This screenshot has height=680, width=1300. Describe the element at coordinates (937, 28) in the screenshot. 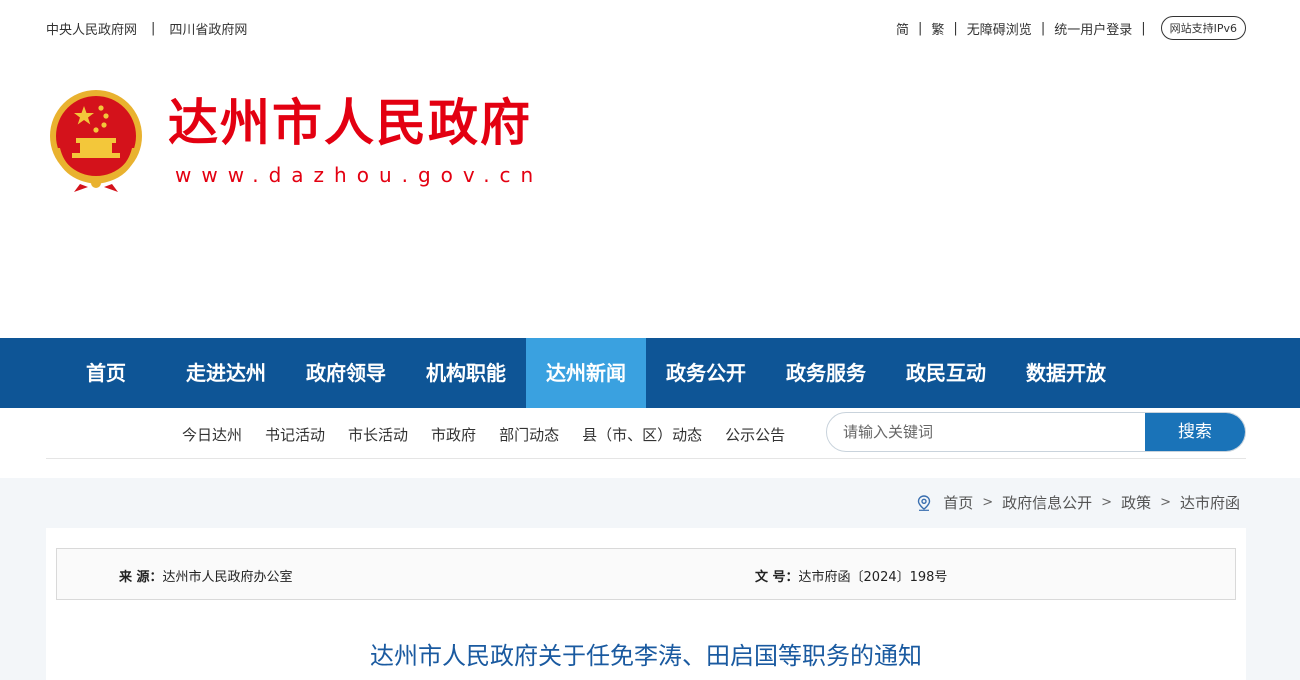

I see `traditional-chinese-link: 繁` at that location.